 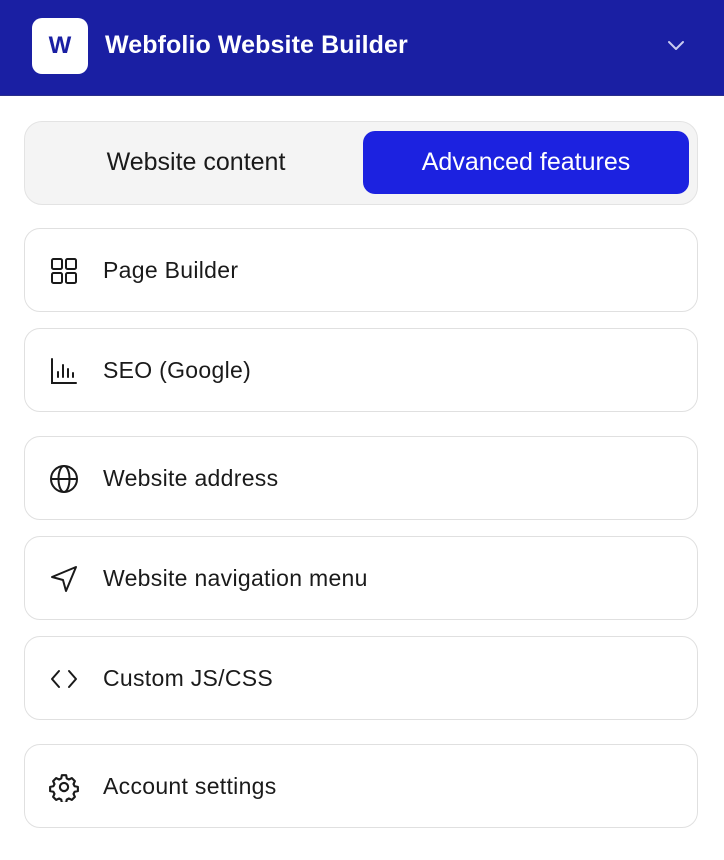 What do you see at coordinates (191, 478) in the screenshot?
I see `menu-item-label: Website address` at bounding box center [191, 478].